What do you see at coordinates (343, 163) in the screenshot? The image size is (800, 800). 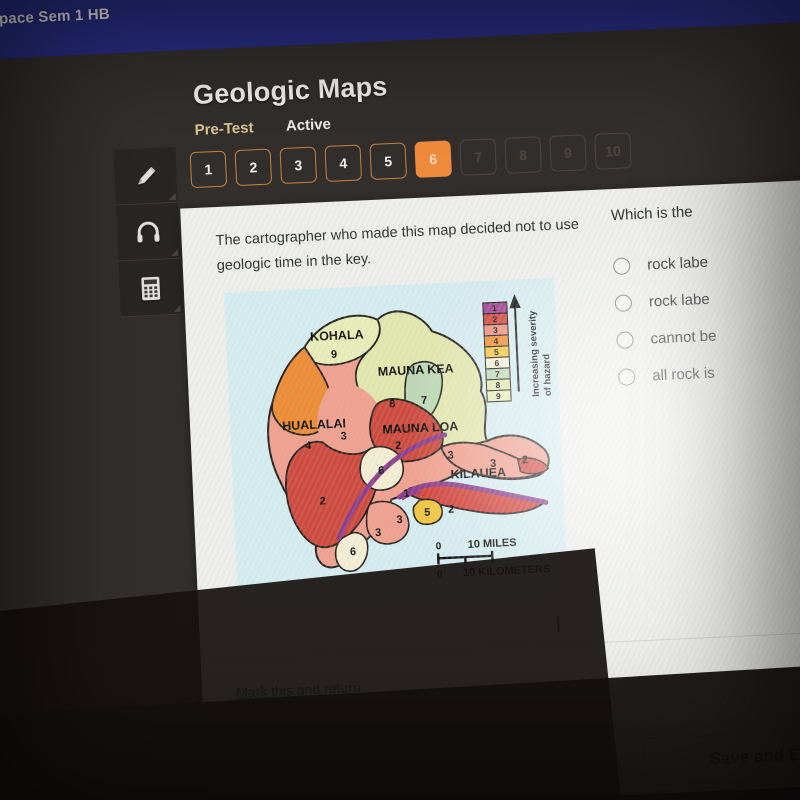 I see `question-nav-item-4: 4` at bounding box center [343, 163].